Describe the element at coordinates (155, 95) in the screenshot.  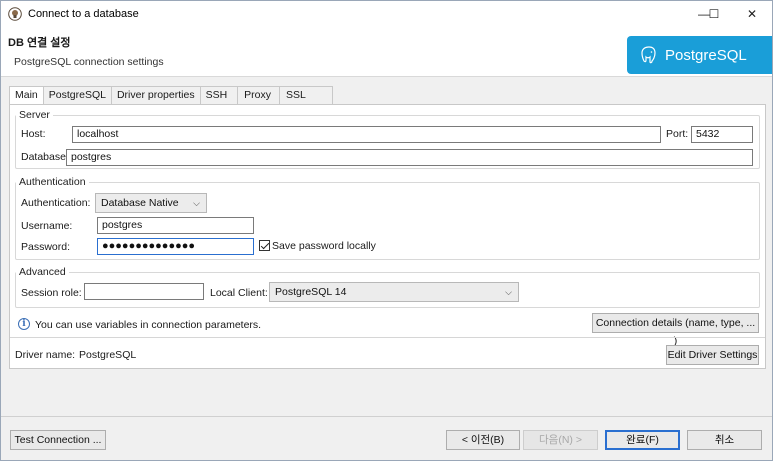
I see `tab-driver-properties: Driver properties` at that location.